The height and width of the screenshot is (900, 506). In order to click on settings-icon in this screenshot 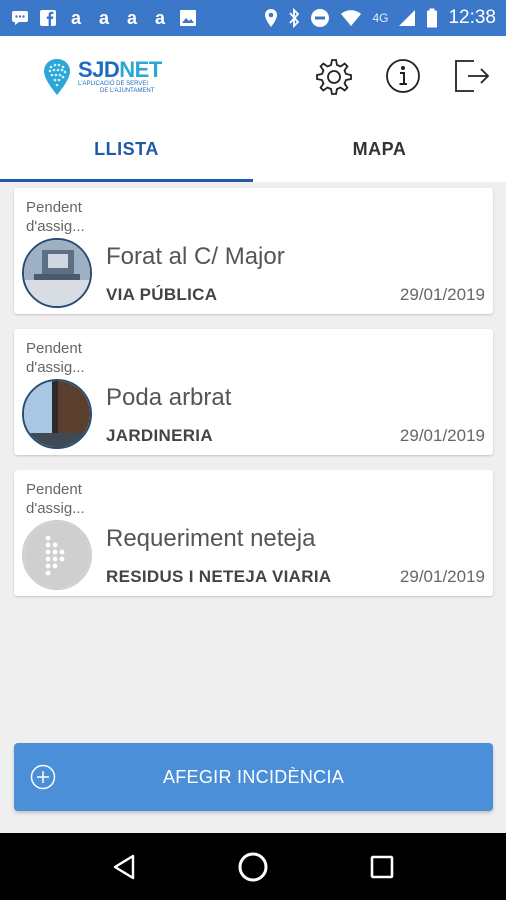, I will do `click(334, 77)`.